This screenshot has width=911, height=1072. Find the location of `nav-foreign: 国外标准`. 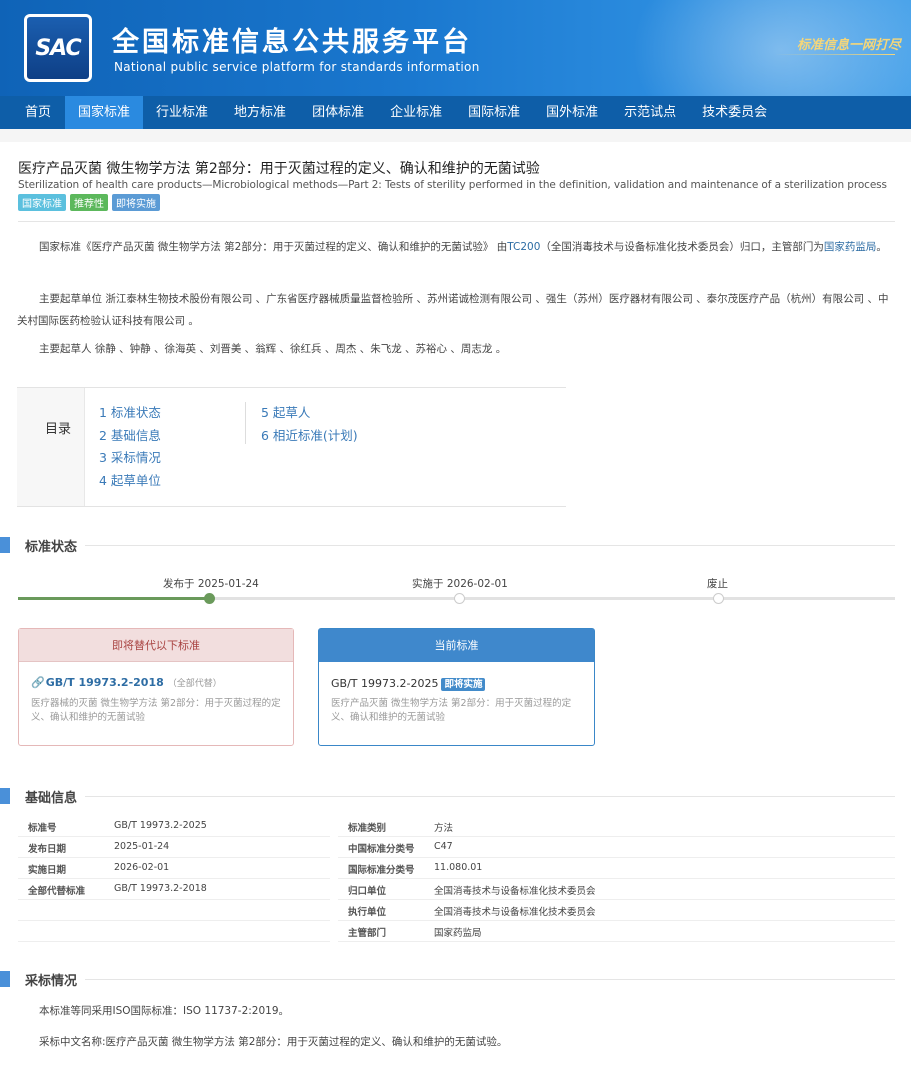

nav-foreign: 国外标准 is located at coordinates (572, 112).